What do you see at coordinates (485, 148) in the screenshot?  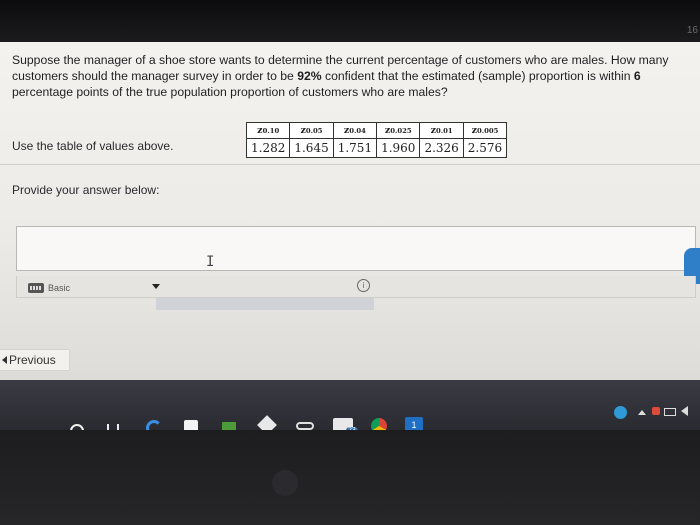 I see `z-value-cell: 2.576` at bounding box center [485, 148].